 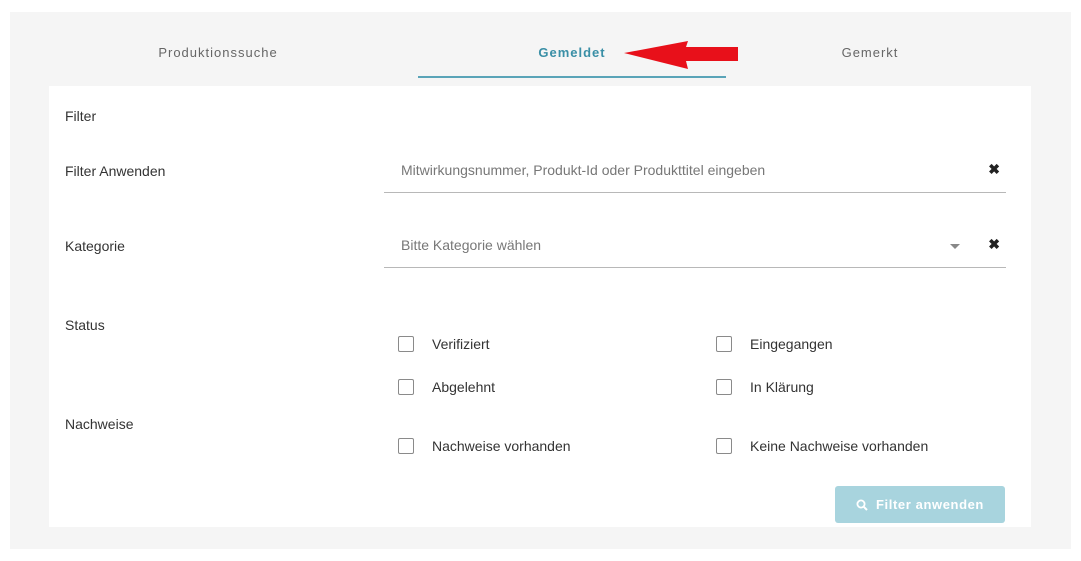 What do you see at coordinates (994, 169) in the screenshot?
I see `clear-search-icon: ✖` at bounding box center [994, 169].